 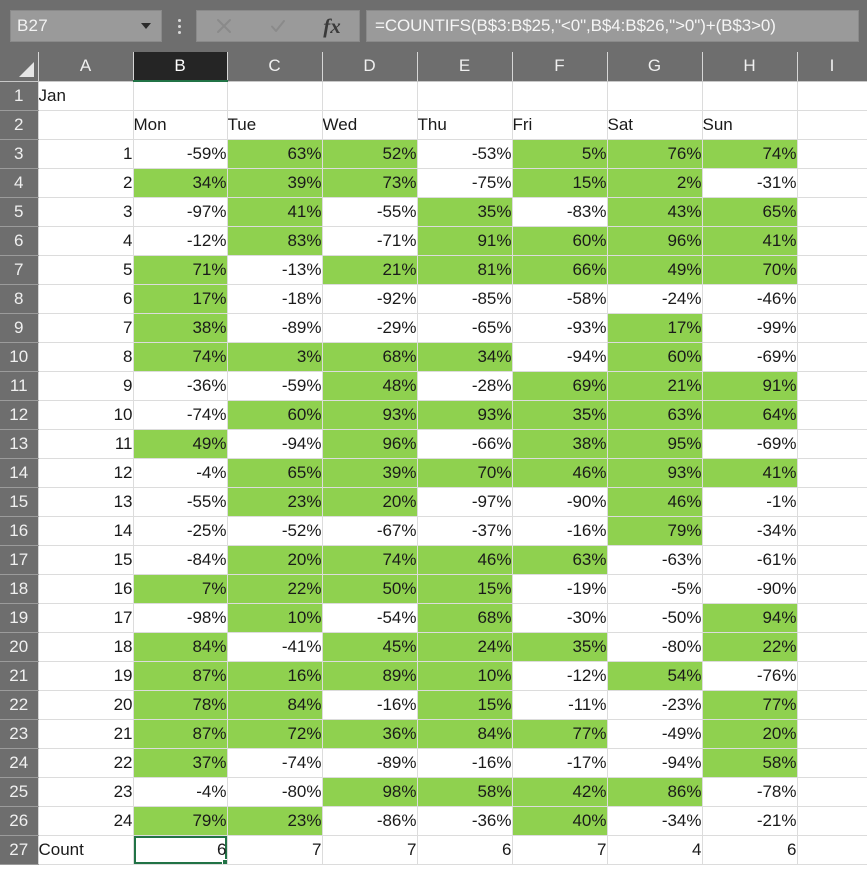 What do you see at coordinates (278, 26) in the screenshot?
I see `check-icon` at bounding box center [278, 26].